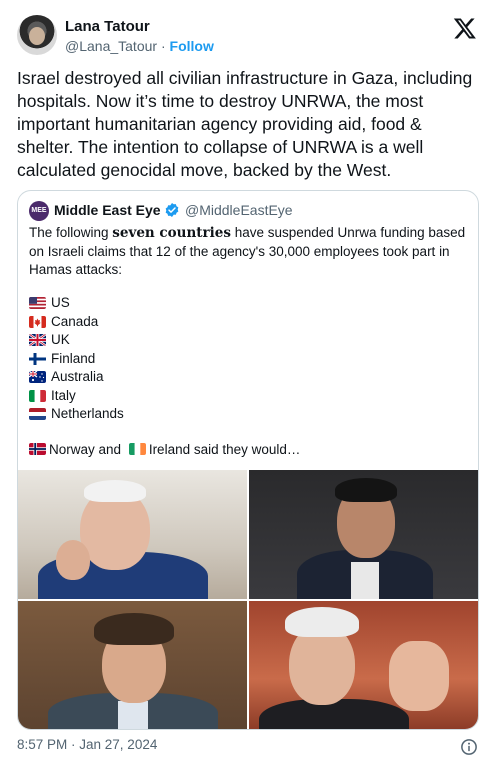  I want to click on quoted-text-before: The following, so click(71, 232).